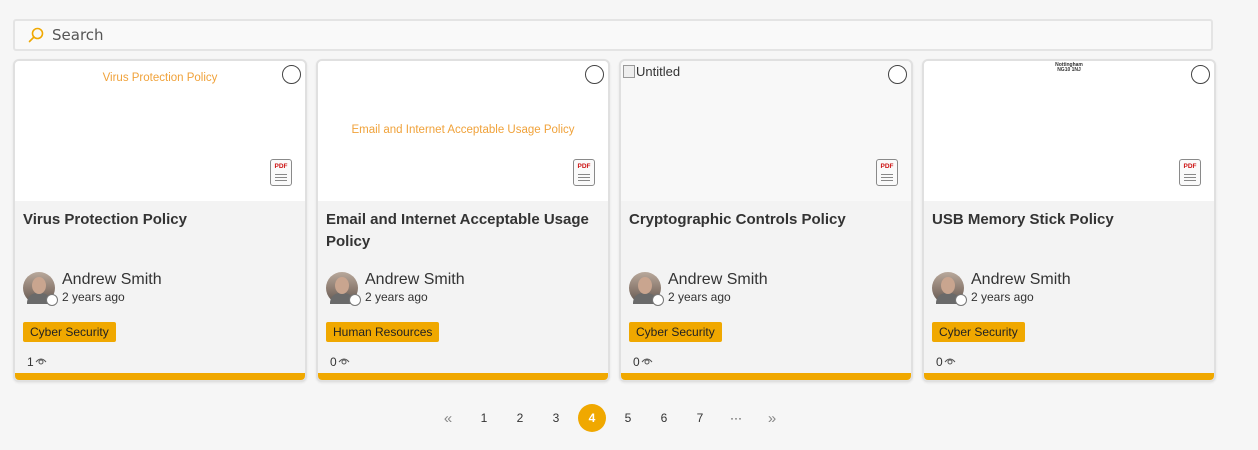 This screenshot has height=450, width=1258. What do you see at coordinates (160, 131) in the screenshot?
I see `document-thumbnail: Virus Protection Policy PDF` at bounding box center [160, 131].